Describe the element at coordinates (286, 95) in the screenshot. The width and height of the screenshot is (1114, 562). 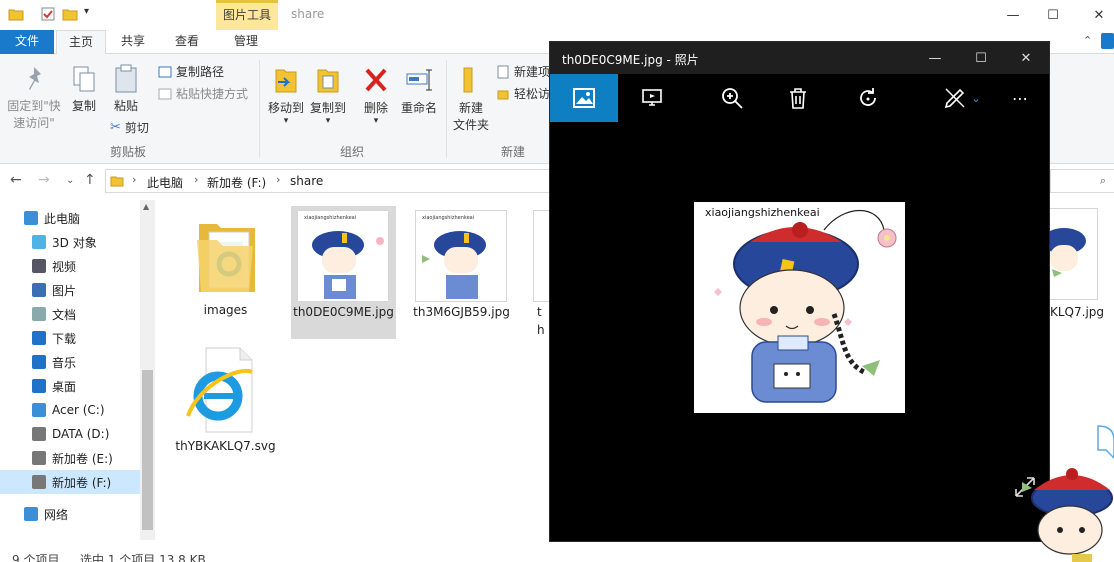
I see `move-to-button: 移动到 ▾` at that location.